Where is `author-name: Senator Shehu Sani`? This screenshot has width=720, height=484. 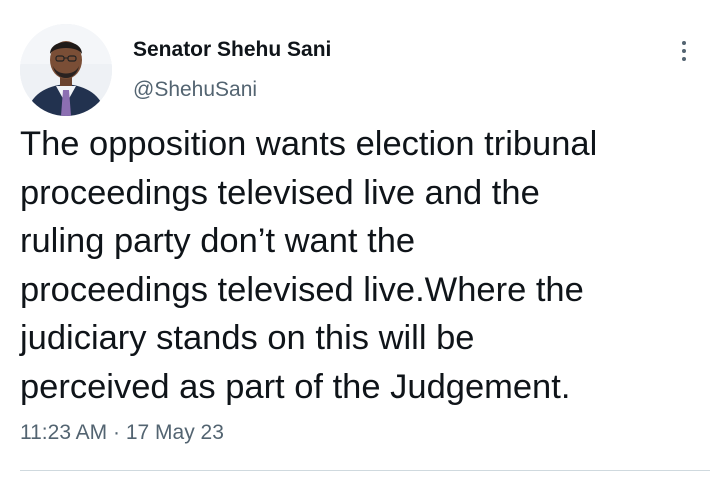 author-name: Senator Shehu Sani is located at coordinates (232, 50).